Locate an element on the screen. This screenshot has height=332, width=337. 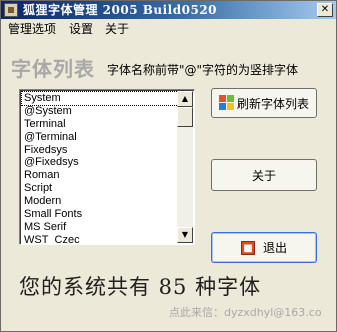
list-item: WST_Czec is located at coordinates (100, 239).